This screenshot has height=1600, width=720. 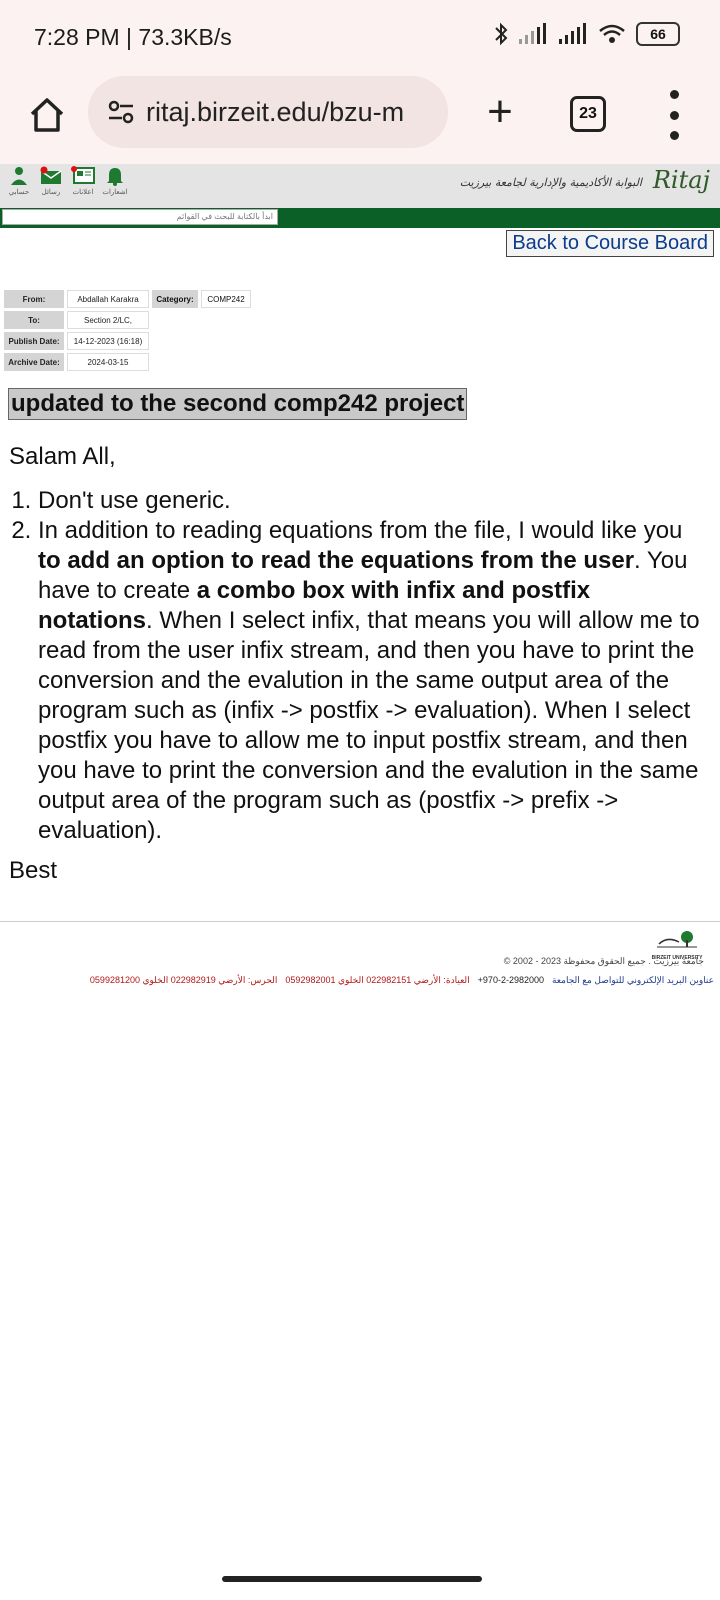 I want to click on item-text: Don't use generic., so click(x=134, y=500).